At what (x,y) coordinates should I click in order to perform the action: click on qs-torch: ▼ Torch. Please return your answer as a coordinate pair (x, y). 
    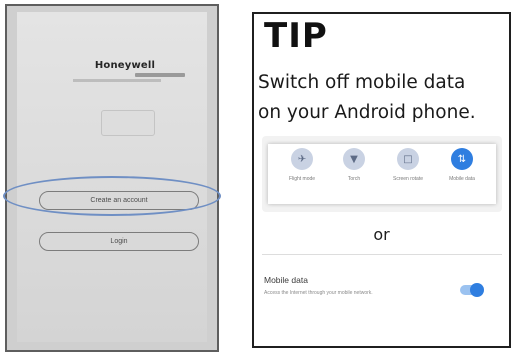
    Looking at the image, I should click on (354, 165).